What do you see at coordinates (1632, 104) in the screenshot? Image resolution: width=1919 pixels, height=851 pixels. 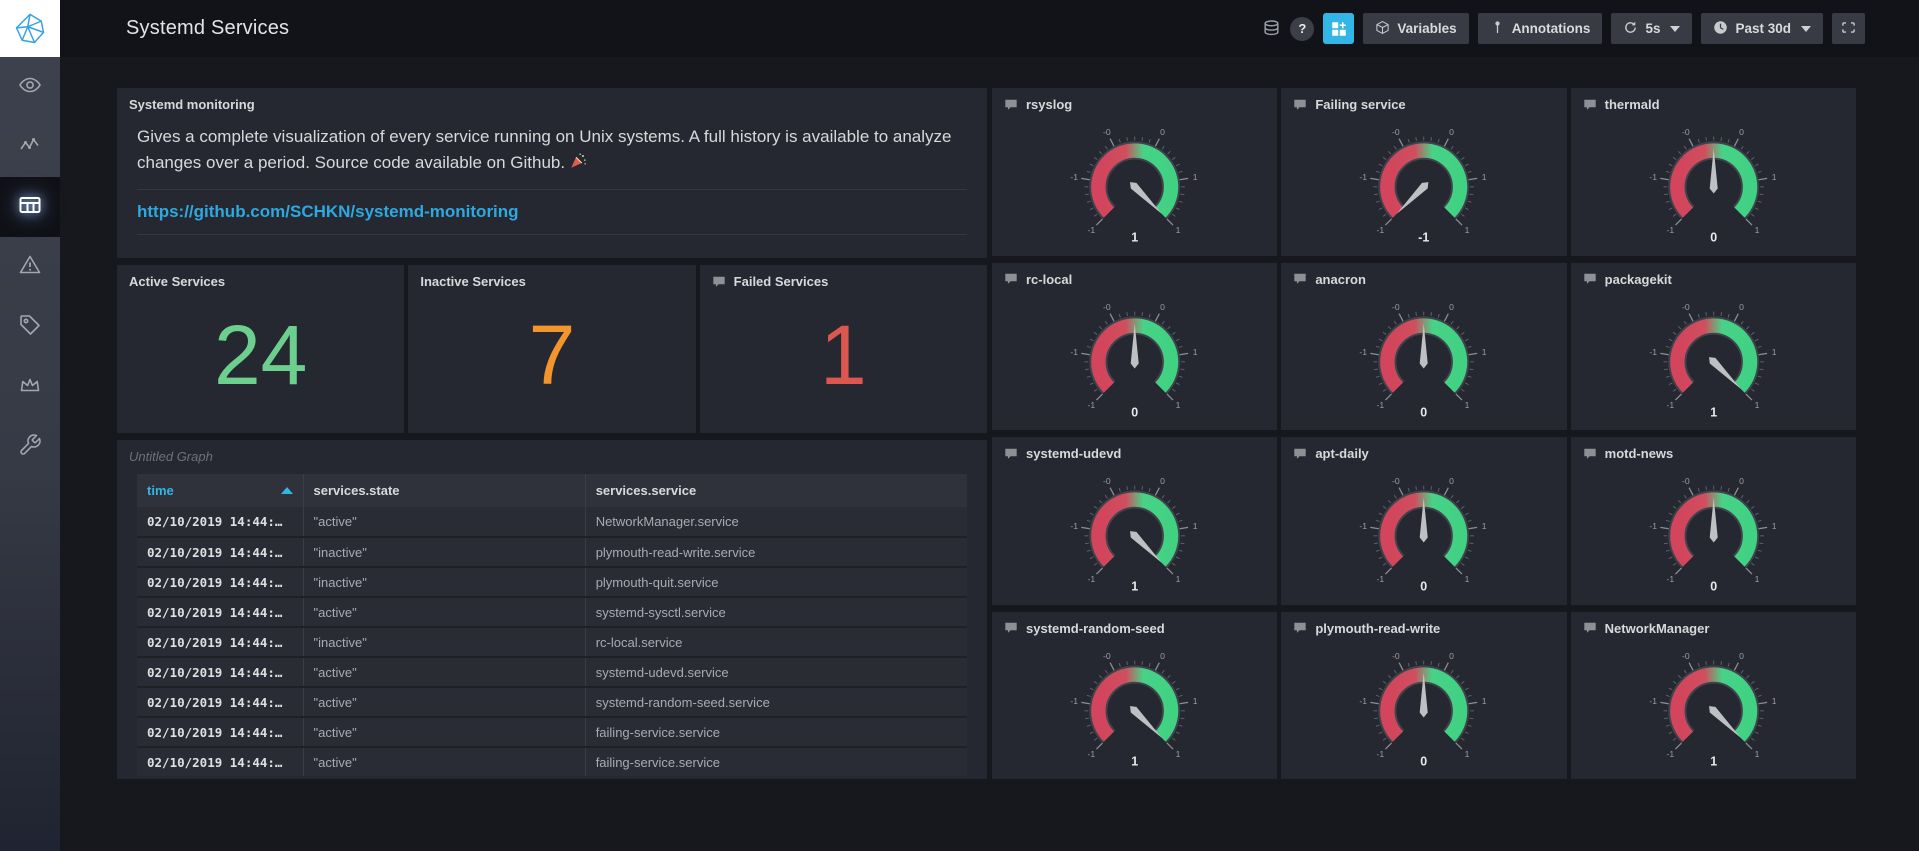 I see `panel-title: thermald` at bounding box center [1632, 104].